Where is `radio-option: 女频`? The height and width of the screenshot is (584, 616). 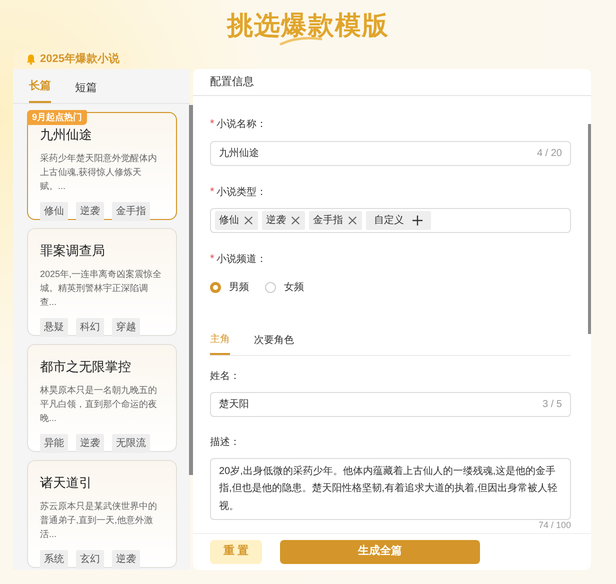 radio-option: 女频 is located at coordinates (284, 287).